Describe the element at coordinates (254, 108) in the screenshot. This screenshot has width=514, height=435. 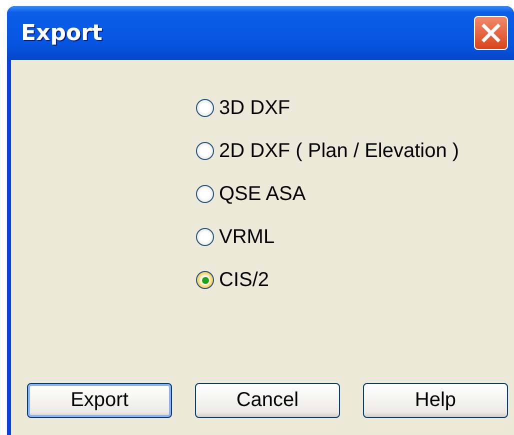
I see `option-label: 3D DXF` at that location.